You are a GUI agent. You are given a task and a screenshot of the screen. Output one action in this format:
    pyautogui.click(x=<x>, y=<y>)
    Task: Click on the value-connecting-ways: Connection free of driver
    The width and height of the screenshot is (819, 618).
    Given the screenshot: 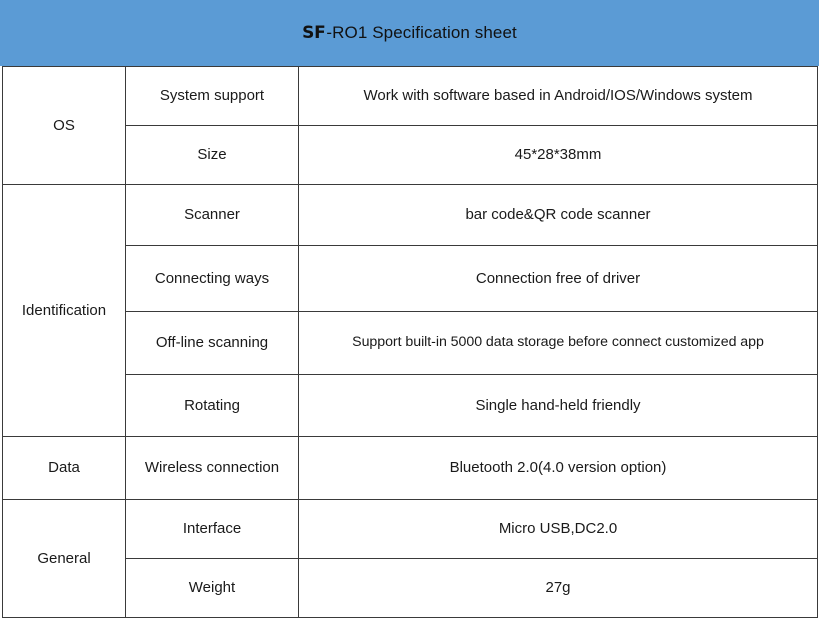 What is the action you would take?
    pyautogui.click(x=558, y=278)
    